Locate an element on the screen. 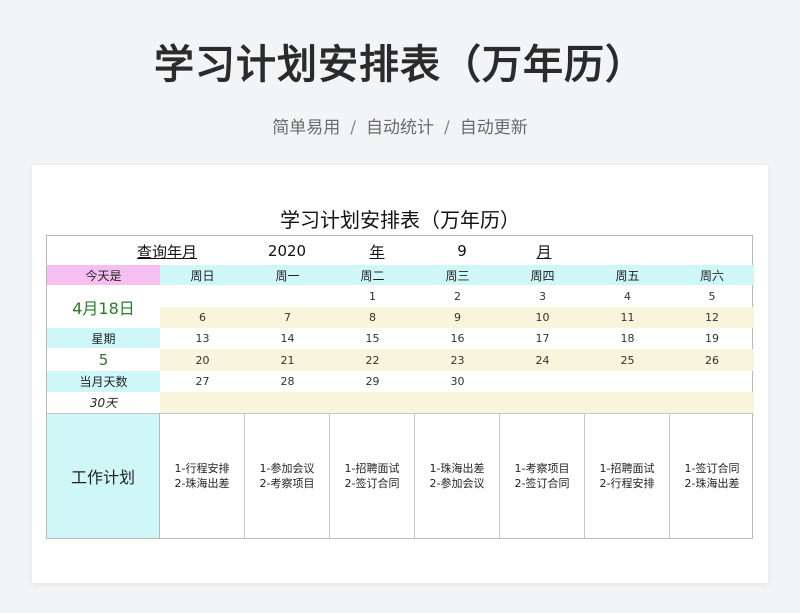  weekday-value: 5 is located at coordinates (103, 360).